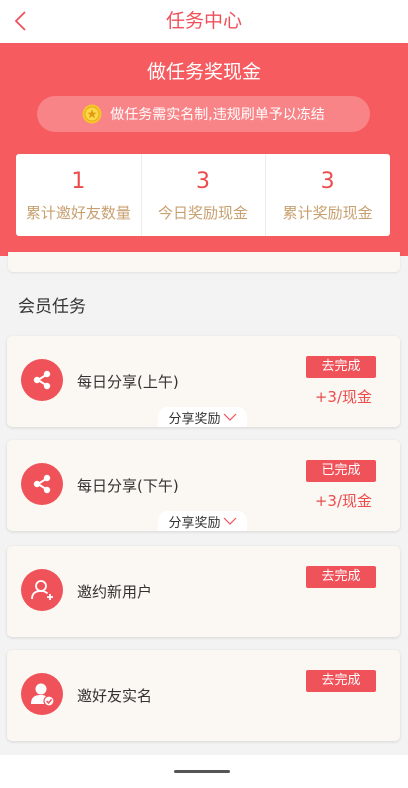 The image size is (408, 788). I want to click on stat-today-reward: 3 今日奖励现金, so click(203, 195).